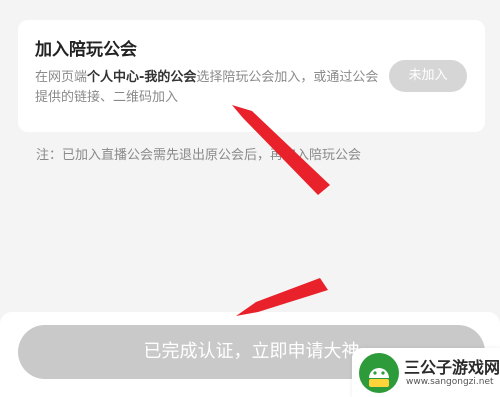 The width and height of the screenshot is (500, 397). Describe the element at coordinates (281, 210) in the screenshot. I see `annotation-arrows` at that location.